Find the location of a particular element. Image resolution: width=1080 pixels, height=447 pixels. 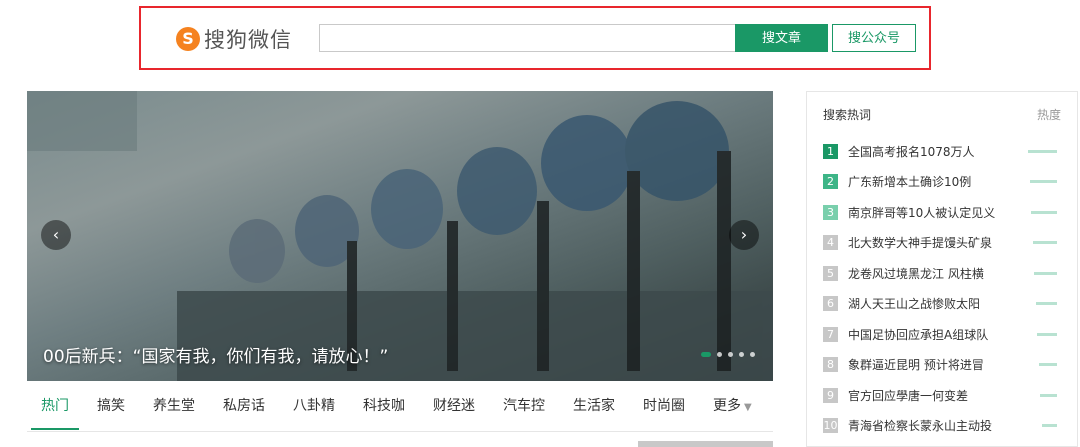

chevron-right-icon: › is located at coordinates (744, 234).